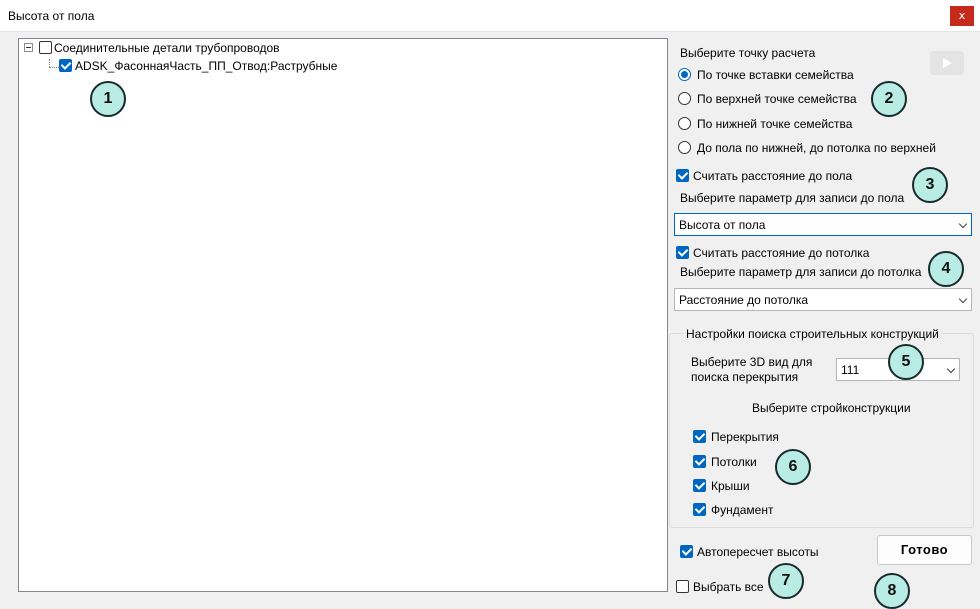  Describe the element at coordinates (742, 510) in the screenshot. I see `structure-label-foundation: Фундамент` at that location.